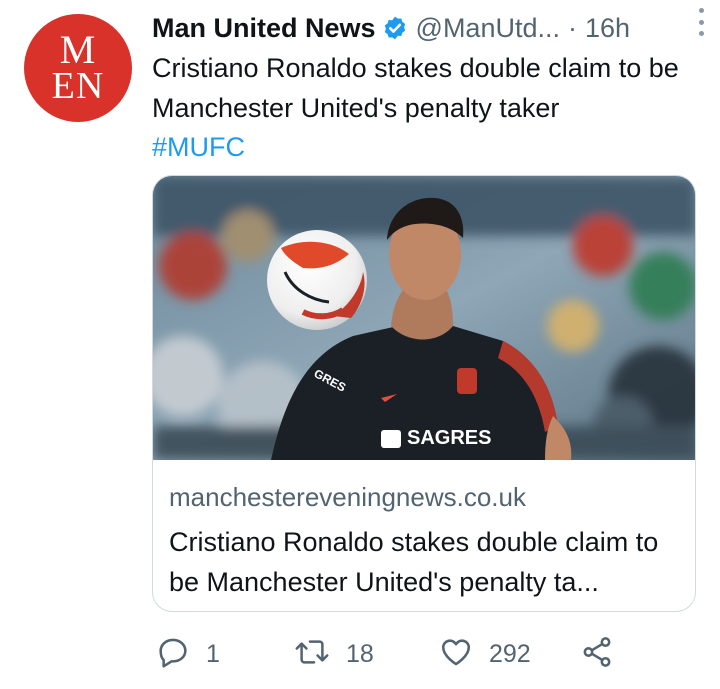 The image size is (720, 689). I want to click on reply-icon, so click(173, 654).